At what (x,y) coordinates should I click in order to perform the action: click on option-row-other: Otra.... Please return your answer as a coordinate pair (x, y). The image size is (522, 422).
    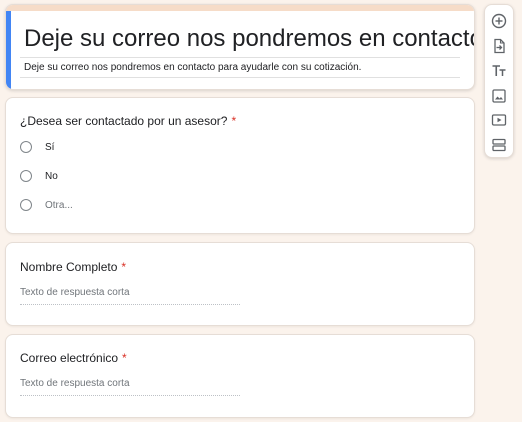
    Looking at the image, I should click on (46, 205).